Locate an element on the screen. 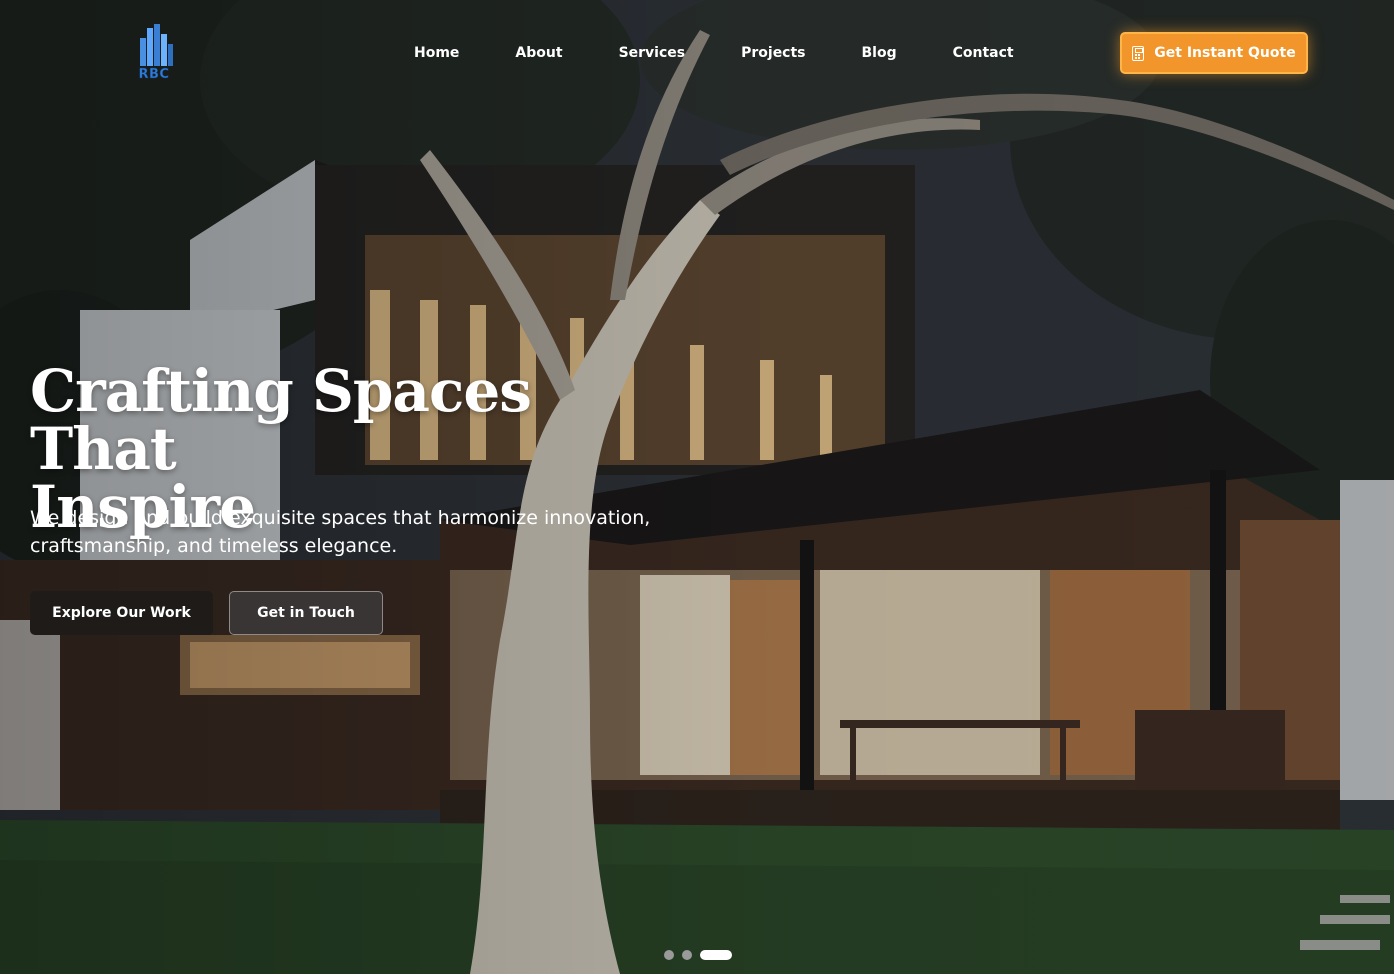 Image resolution: width=1394 pixels, height=974 pixels. nav-services: Services is located at coordinates (652, 53).